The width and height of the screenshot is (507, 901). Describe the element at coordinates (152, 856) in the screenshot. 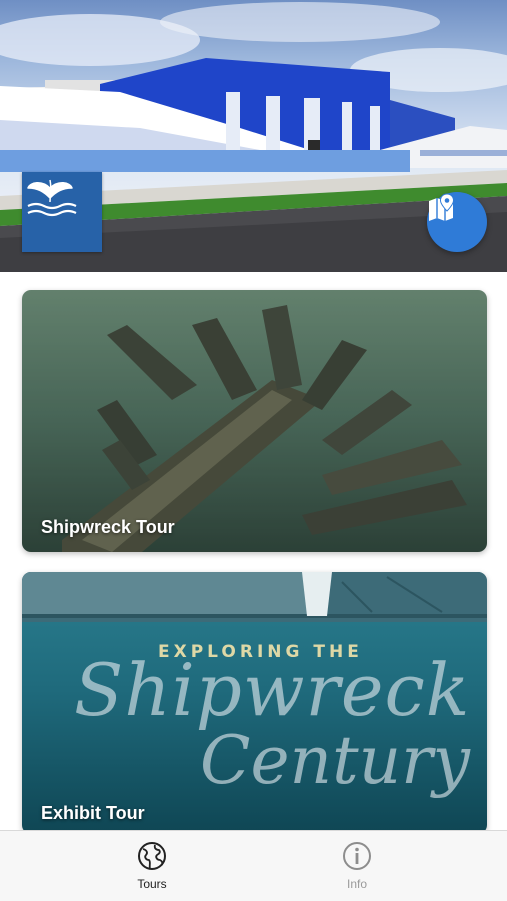

I see `globe-icon` at that location.